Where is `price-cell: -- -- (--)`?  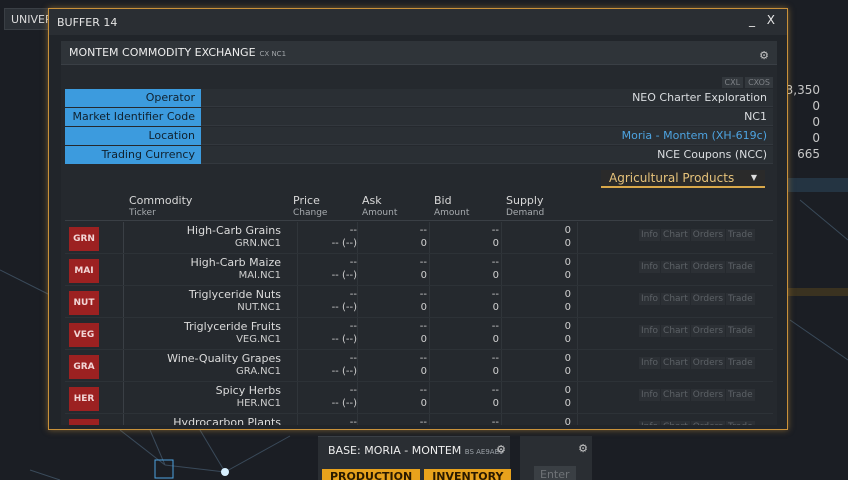 price-cell: -- -- (--) is located at coordinates (344, 365).